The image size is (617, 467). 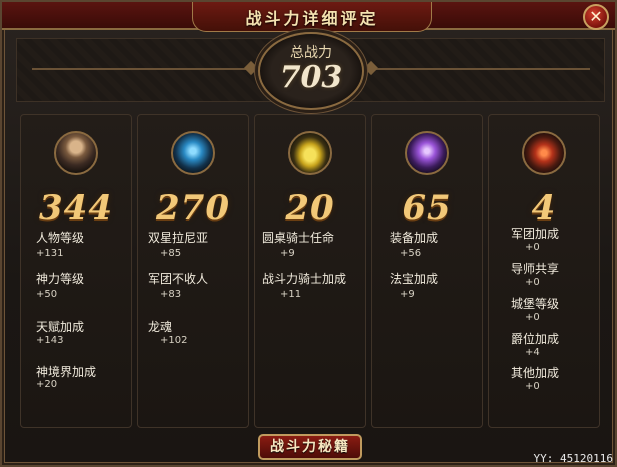 I want to click on window-title: 战斗力详细评定, so click(x=312, y=17).